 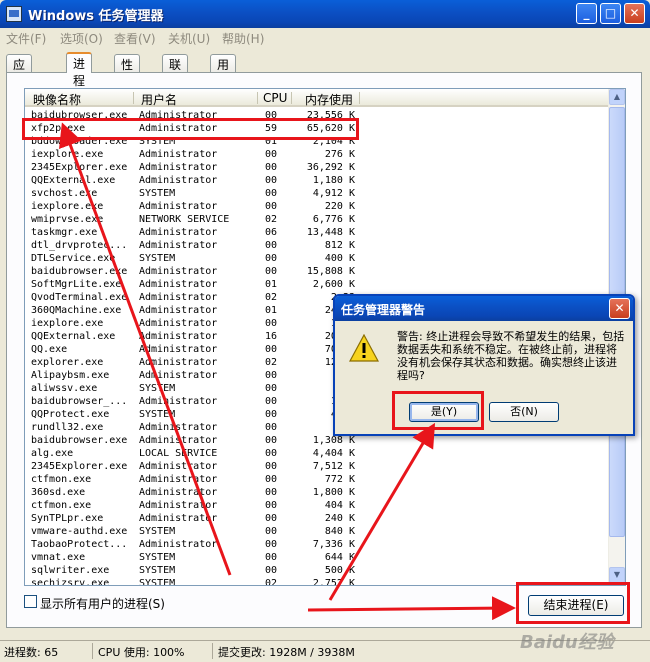 What do you see at coordinates (317, 258) in the screenshot?
I see `table-row: DTLService.exe SYSTEM 00 400 K` at bounding box center [317, 258].